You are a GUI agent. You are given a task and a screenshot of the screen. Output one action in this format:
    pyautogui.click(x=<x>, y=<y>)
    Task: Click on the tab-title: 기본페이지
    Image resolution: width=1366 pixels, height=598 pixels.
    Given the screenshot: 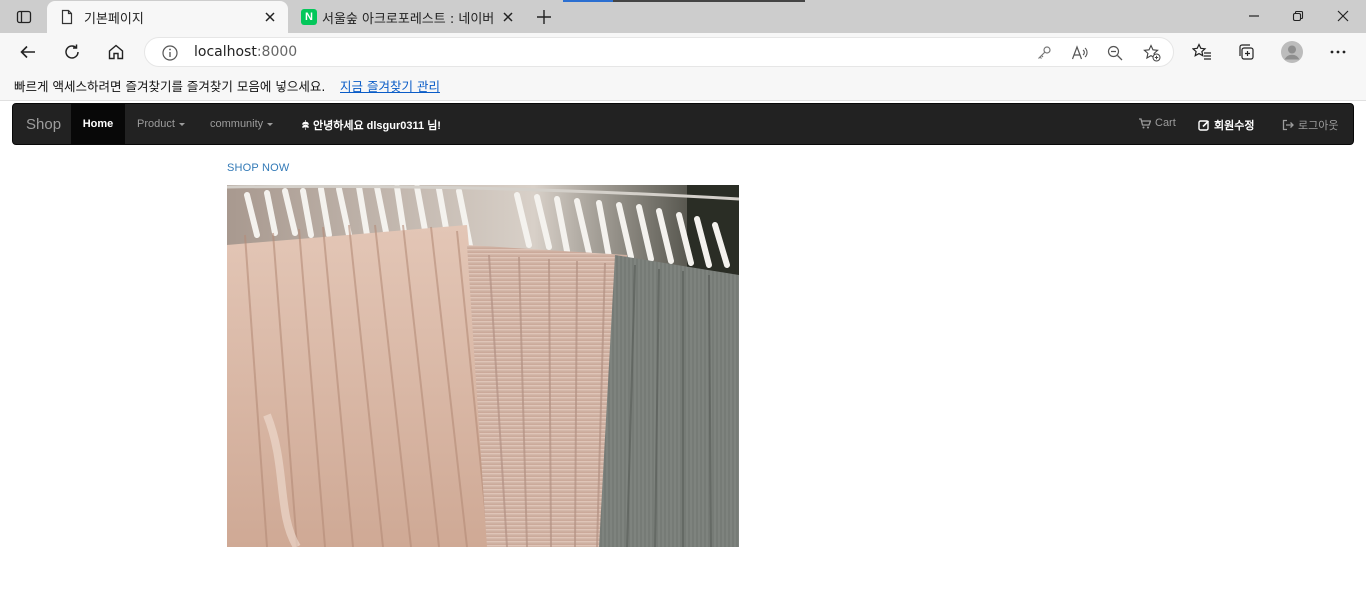 What is the action you would take?
    pyautogui.click(x=114, y=19)
    